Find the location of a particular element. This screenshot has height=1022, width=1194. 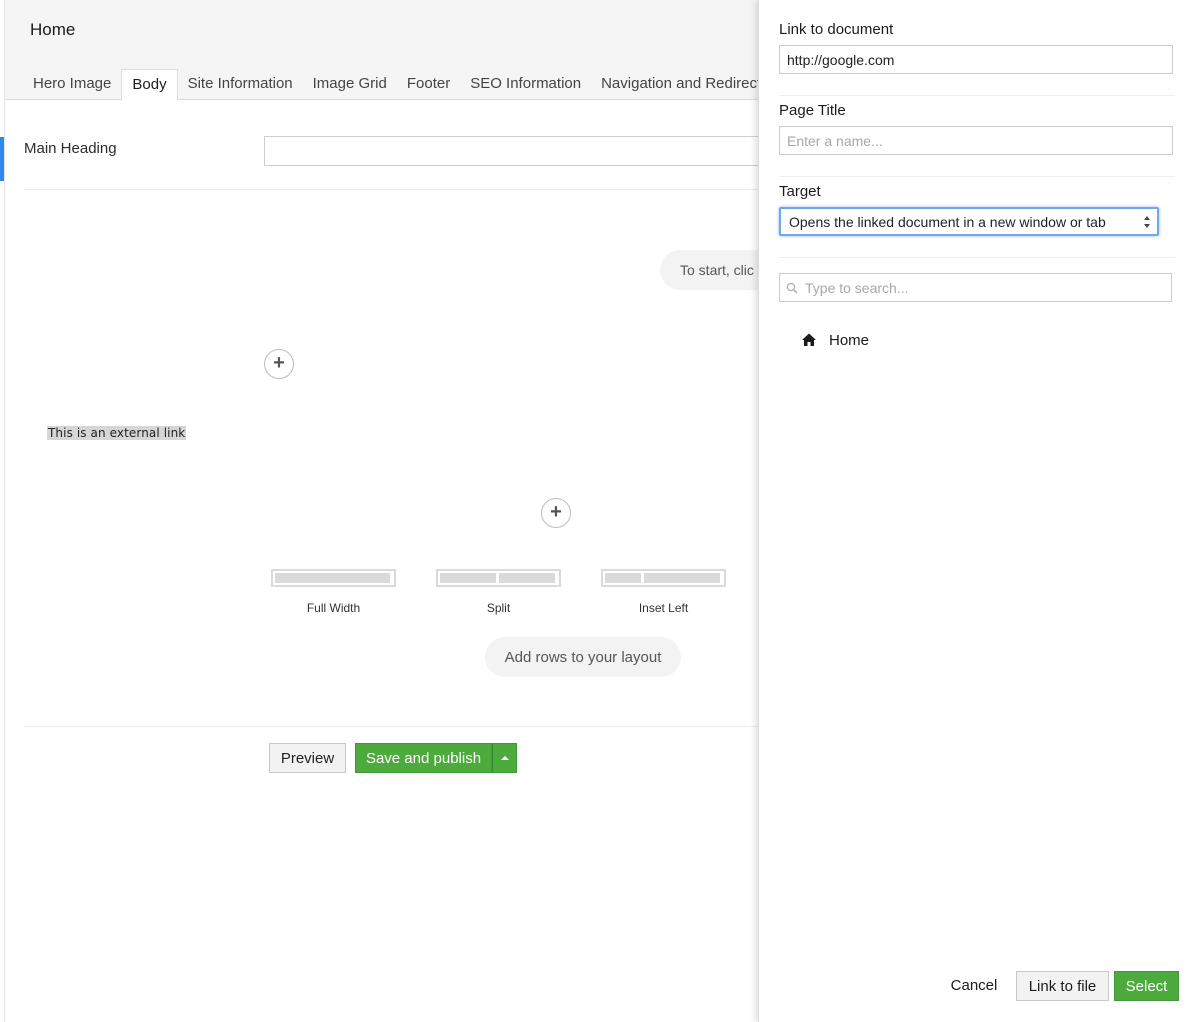

add-content-button: + is located at coordinates (279, 364).